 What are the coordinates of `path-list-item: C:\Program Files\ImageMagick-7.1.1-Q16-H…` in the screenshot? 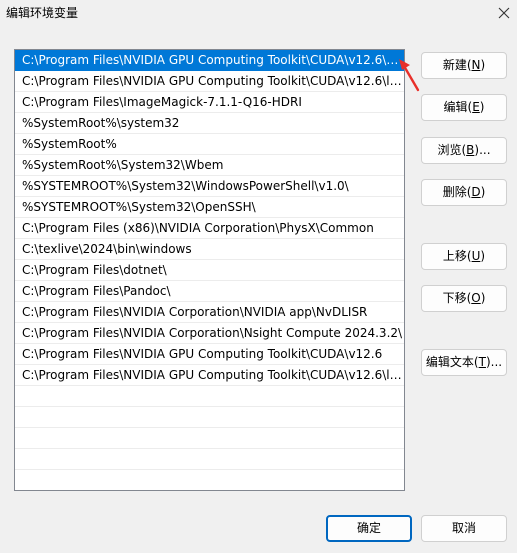 It's located at (209, 102).